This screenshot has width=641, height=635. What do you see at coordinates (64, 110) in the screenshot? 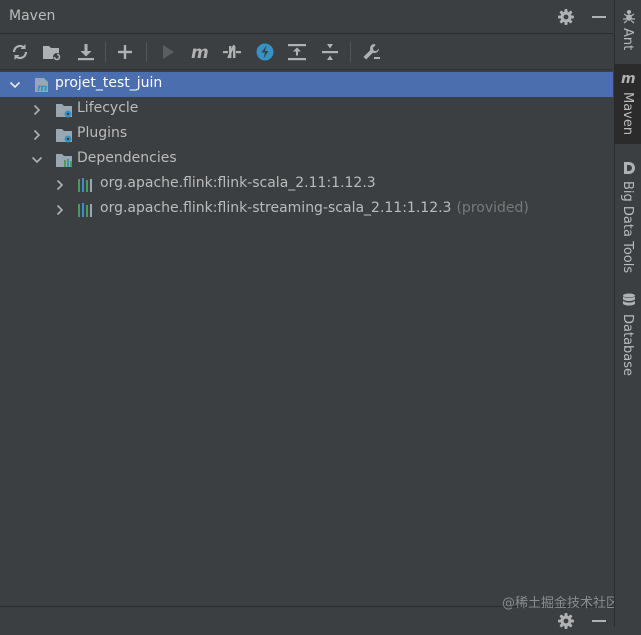
I see `lifecycle-folder-icon` at bounding box center [64, 110].